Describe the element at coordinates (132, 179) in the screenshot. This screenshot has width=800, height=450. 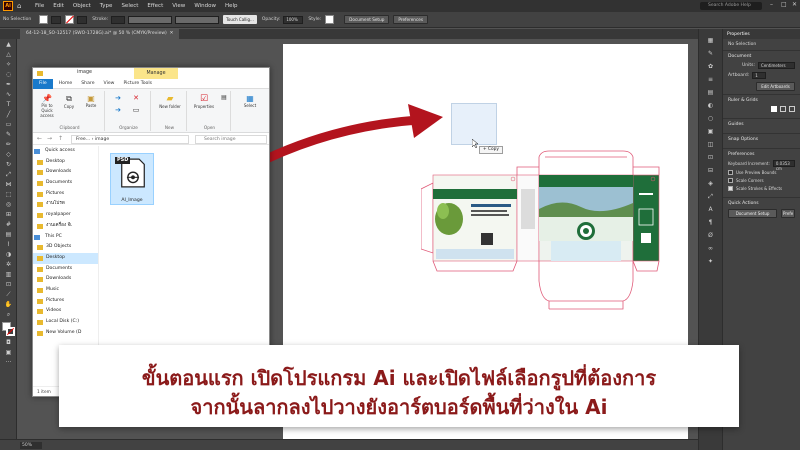
I see `psd-file-item: PSD AI_Image` at that location.